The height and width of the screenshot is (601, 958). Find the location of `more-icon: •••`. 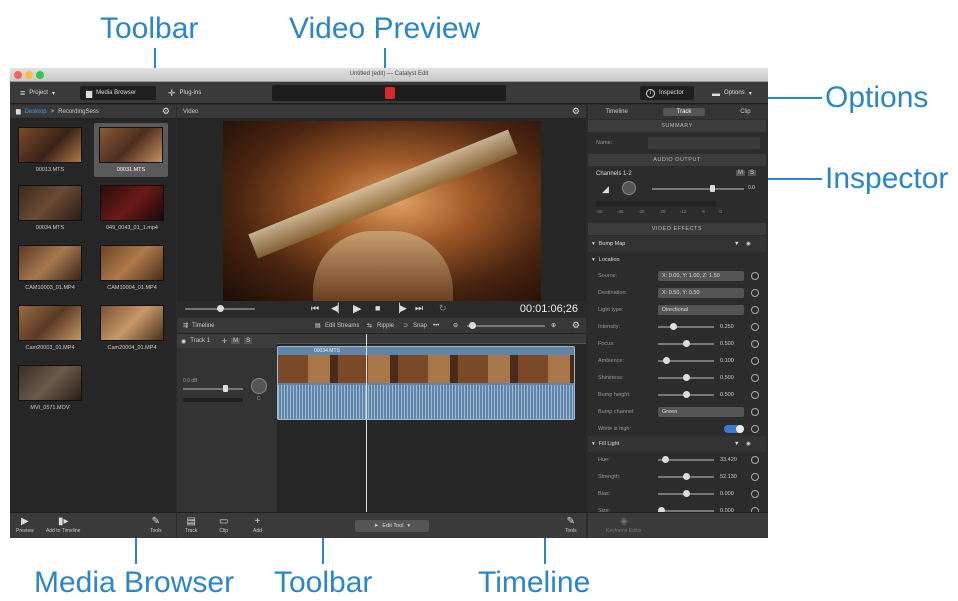

more-icon: ••• is located at coordinates (436, 326).